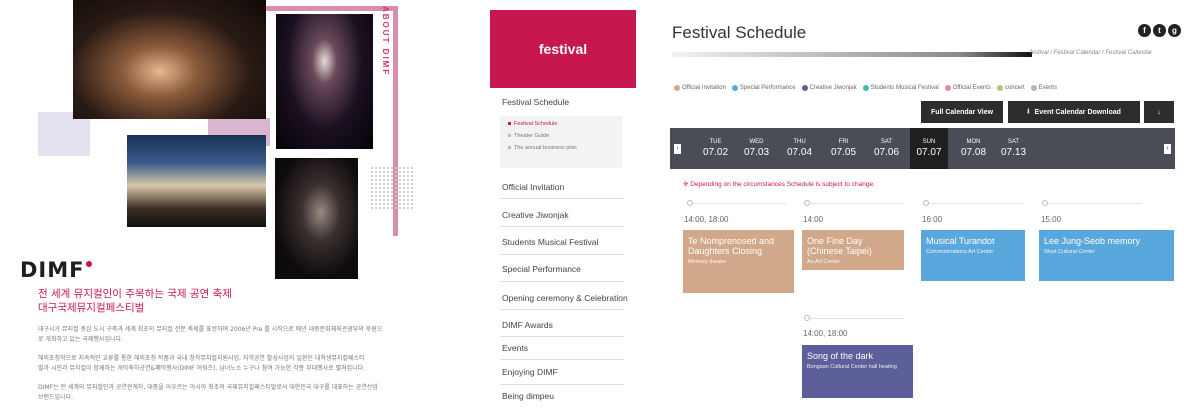  Describe the element at coordinates (196, 181) in the screenshot. I see `photo-awards-stage` at that location.